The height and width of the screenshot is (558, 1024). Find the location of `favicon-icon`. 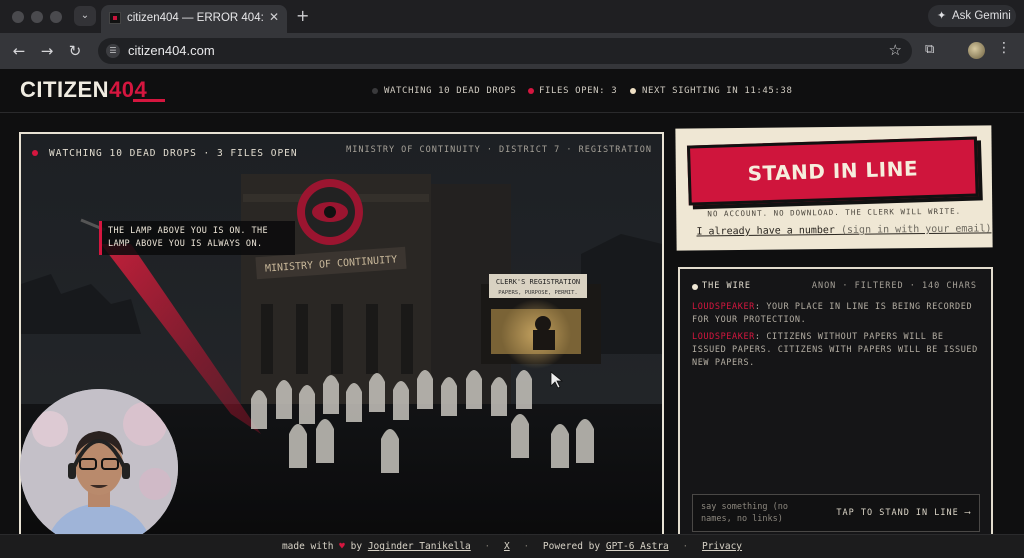

favicon-icon is located at coordinates (115, 18).